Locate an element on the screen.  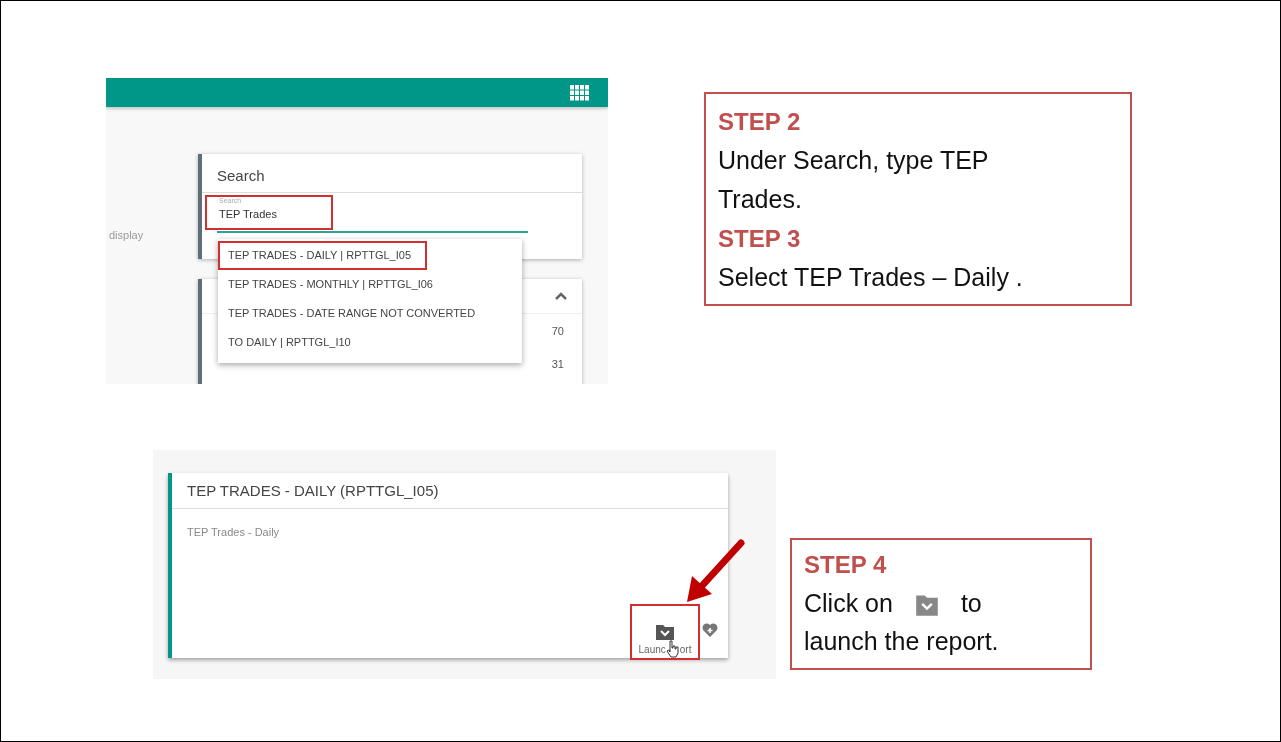
launch-report-button: Launc ort is located at coordinates (665, 632).